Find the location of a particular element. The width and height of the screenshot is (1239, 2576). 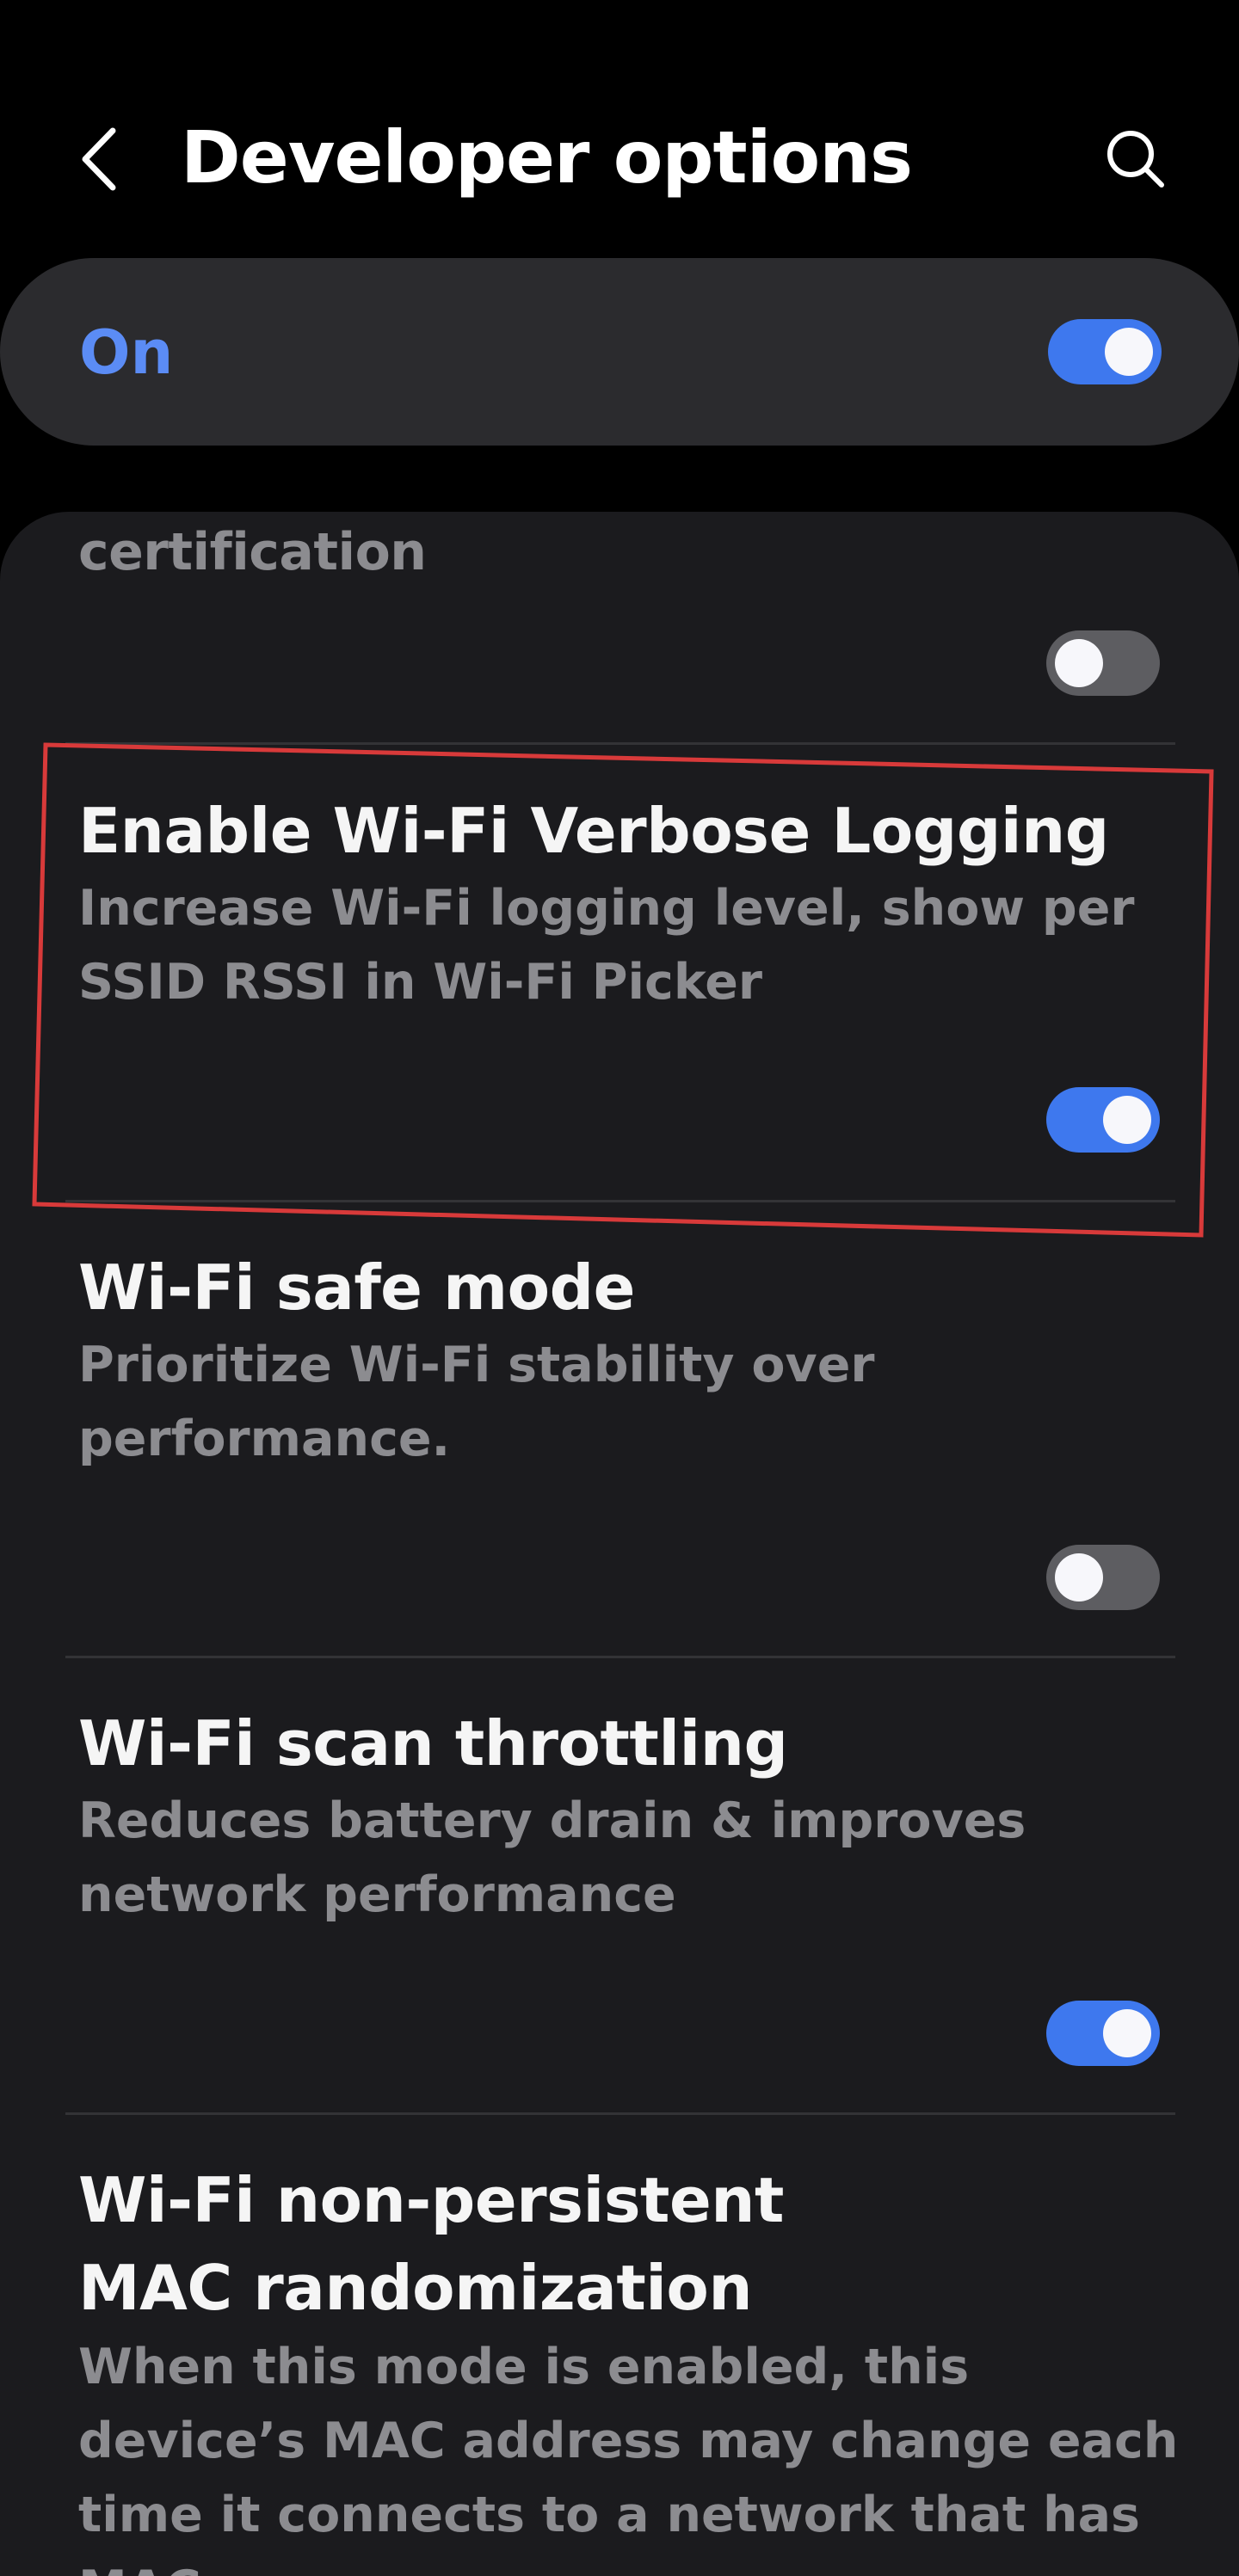

back-button is located at coordinates (99, 159).